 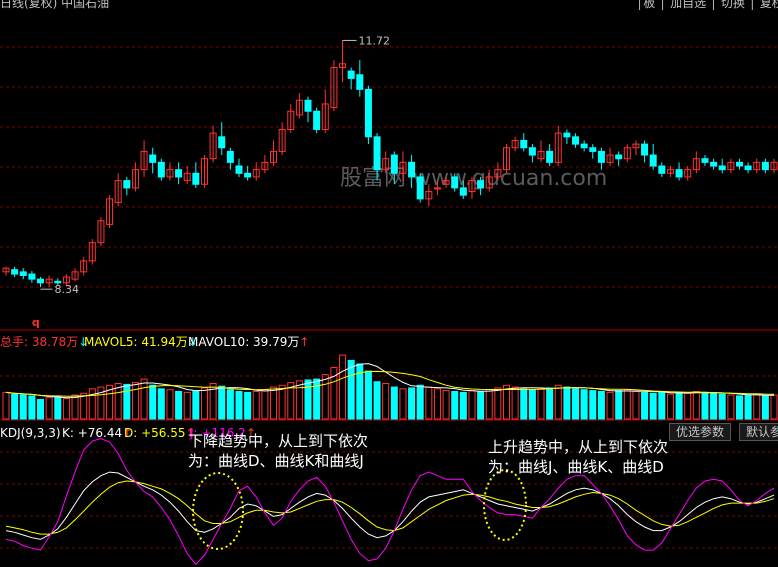 I want to click on kdj-d-value: D: +56.55, so click(x=155, y=433).